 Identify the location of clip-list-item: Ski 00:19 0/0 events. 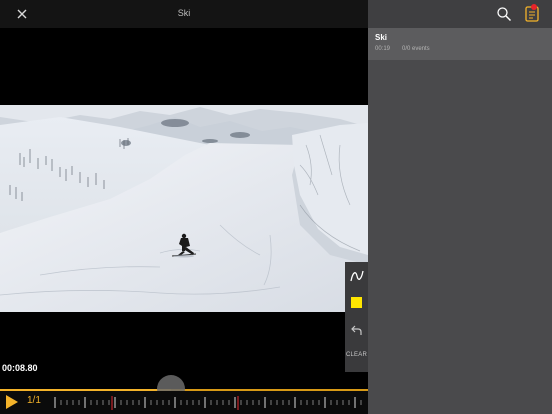
(460, 44).